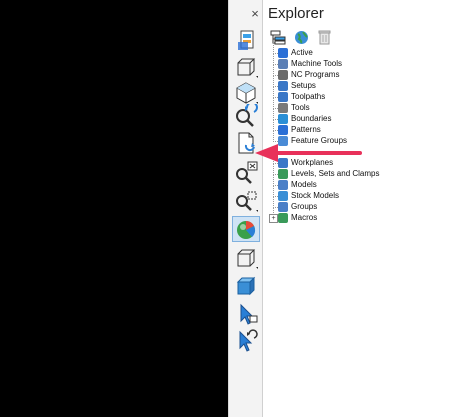 The width and height of the screenshot is (474, 417). Describe the element at coordinates (301, 37) in the screenshot. I see `globe-icon` at that location.